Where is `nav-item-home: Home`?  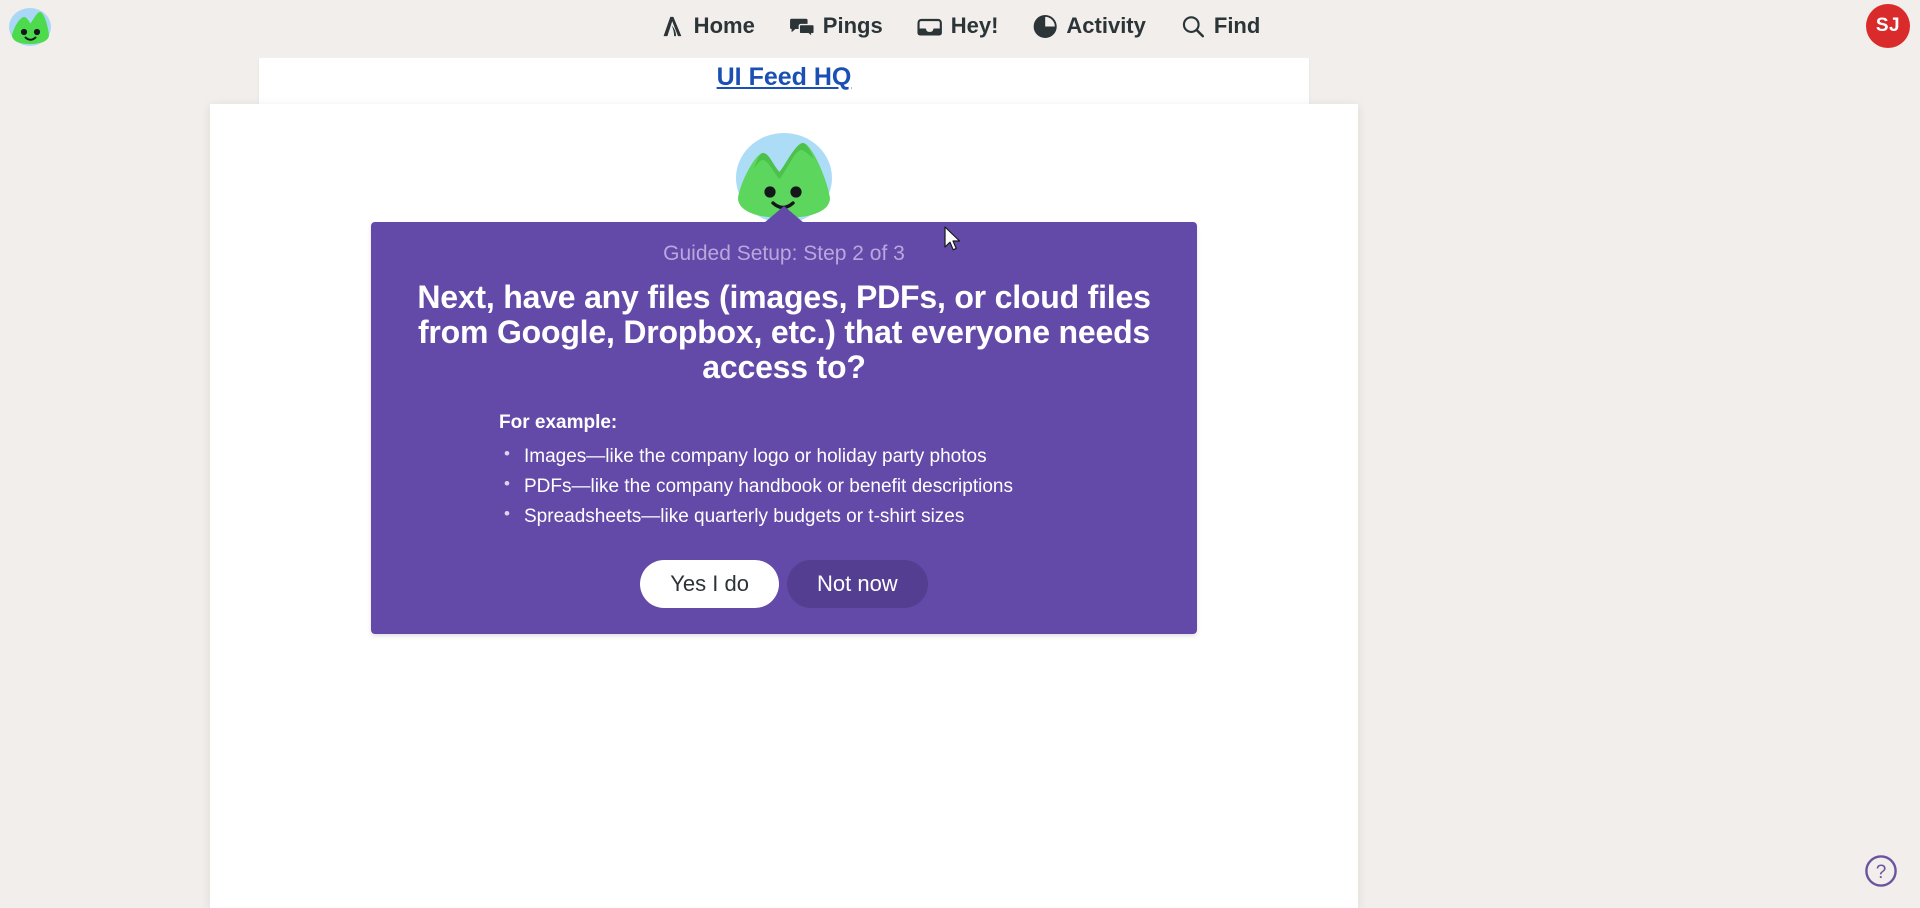 nav-item-home: Home is located at coordinates (707, 26).